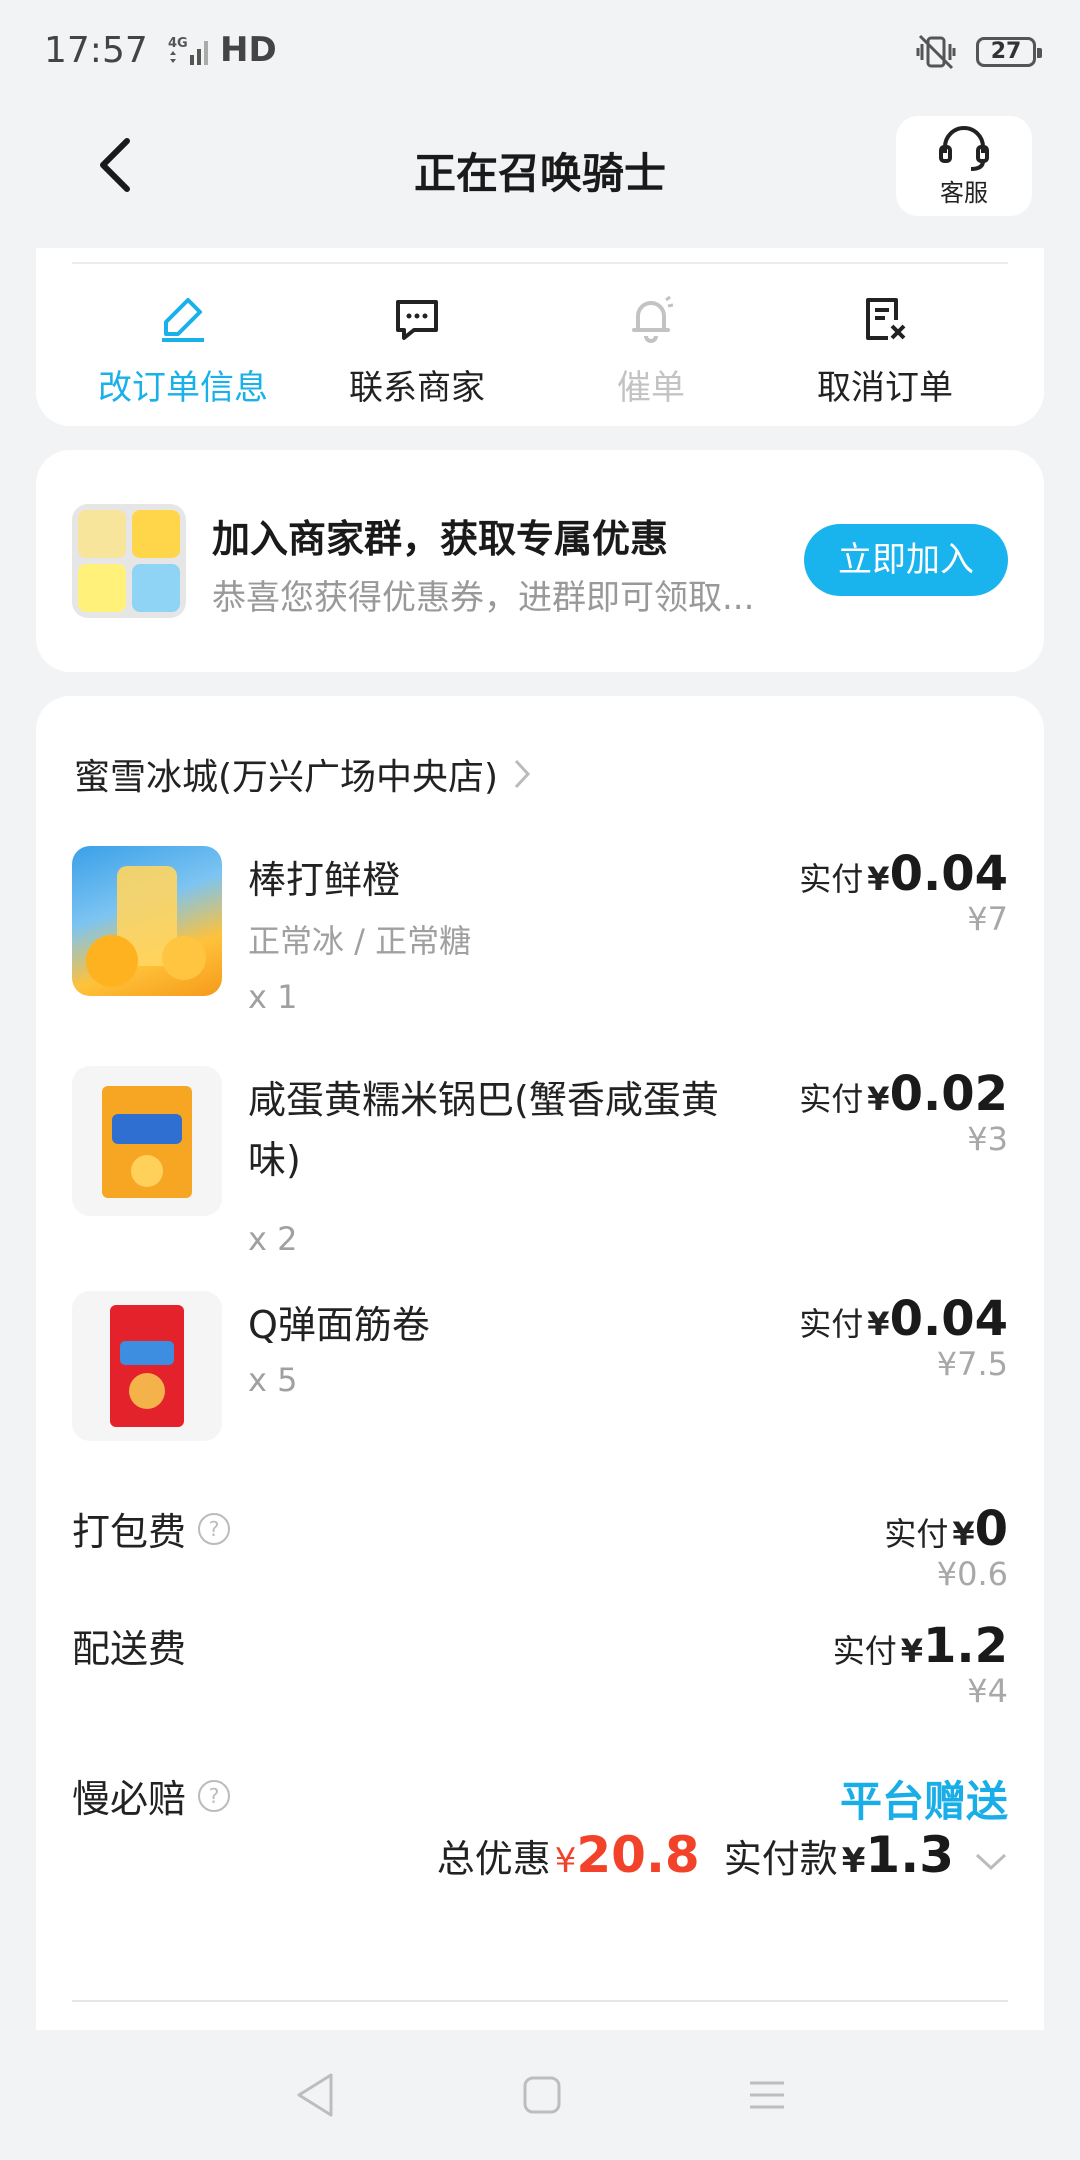 This screenshot has height=2160, width=1080. Describe the element at coordinates (885, 351) in the screenshot. I see `cancel-order-button: 取消订单` at that location.